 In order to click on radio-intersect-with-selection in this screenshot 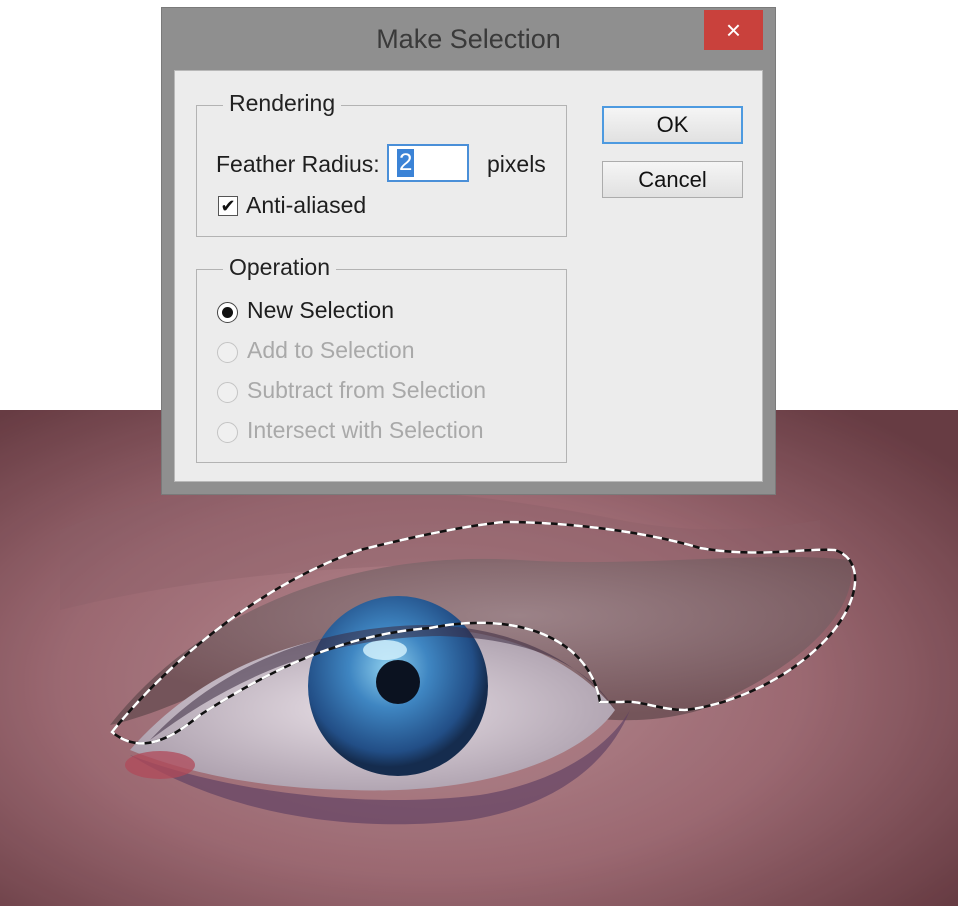, I will do `click(227, 432)`.